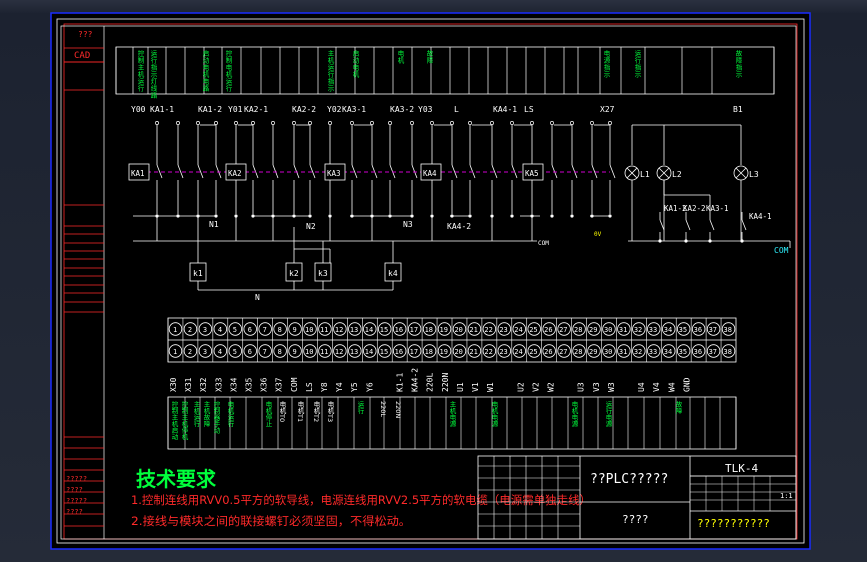 Image resolution: width=867 pixels, height=562 pixels. Describe the element at coordinates (574, 414) in the screenshot. I see `bottom-label: 电机电源` at that location.